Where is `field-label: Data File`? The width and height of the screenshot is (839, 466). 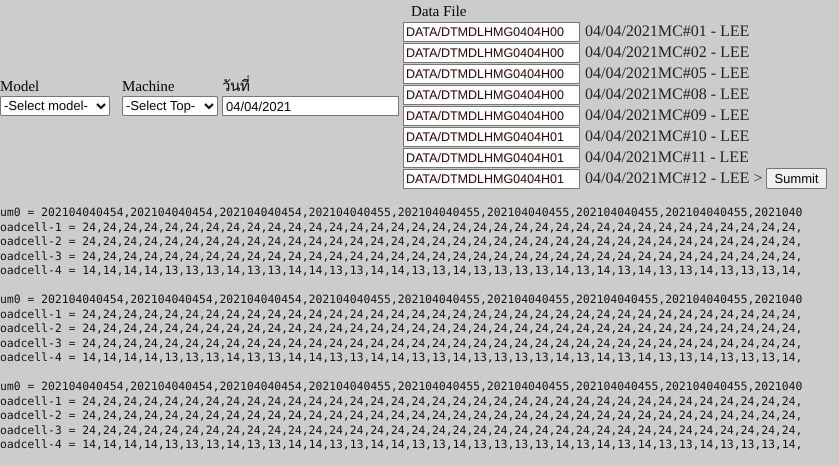 field-label: Data File is located at coordinates (439, 12).